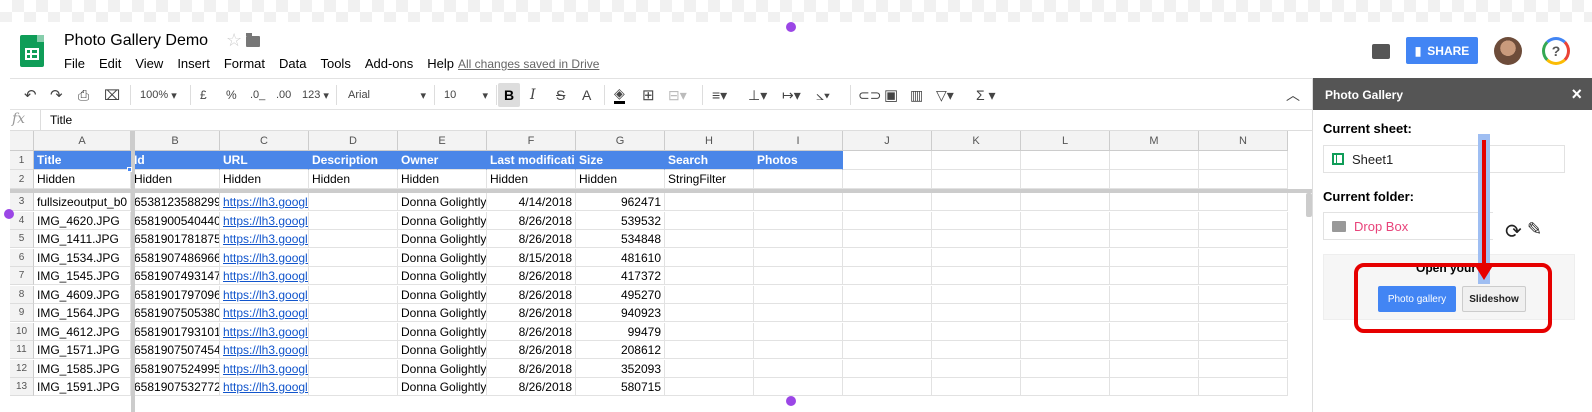  What do you see at coordinates (620, 141) in the screenshot?
I see `column-header: G` at bounding box center [620, 141].